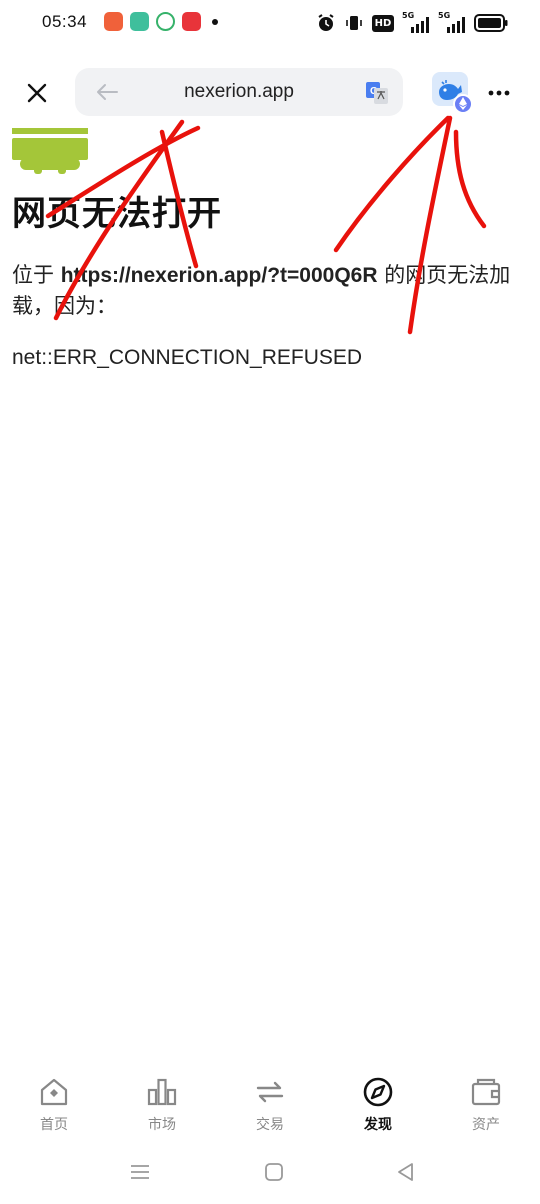 The height and width of the screenshot is (1204, 540). I want to click on nav-item-trade: 交易, so click(270, 1105).